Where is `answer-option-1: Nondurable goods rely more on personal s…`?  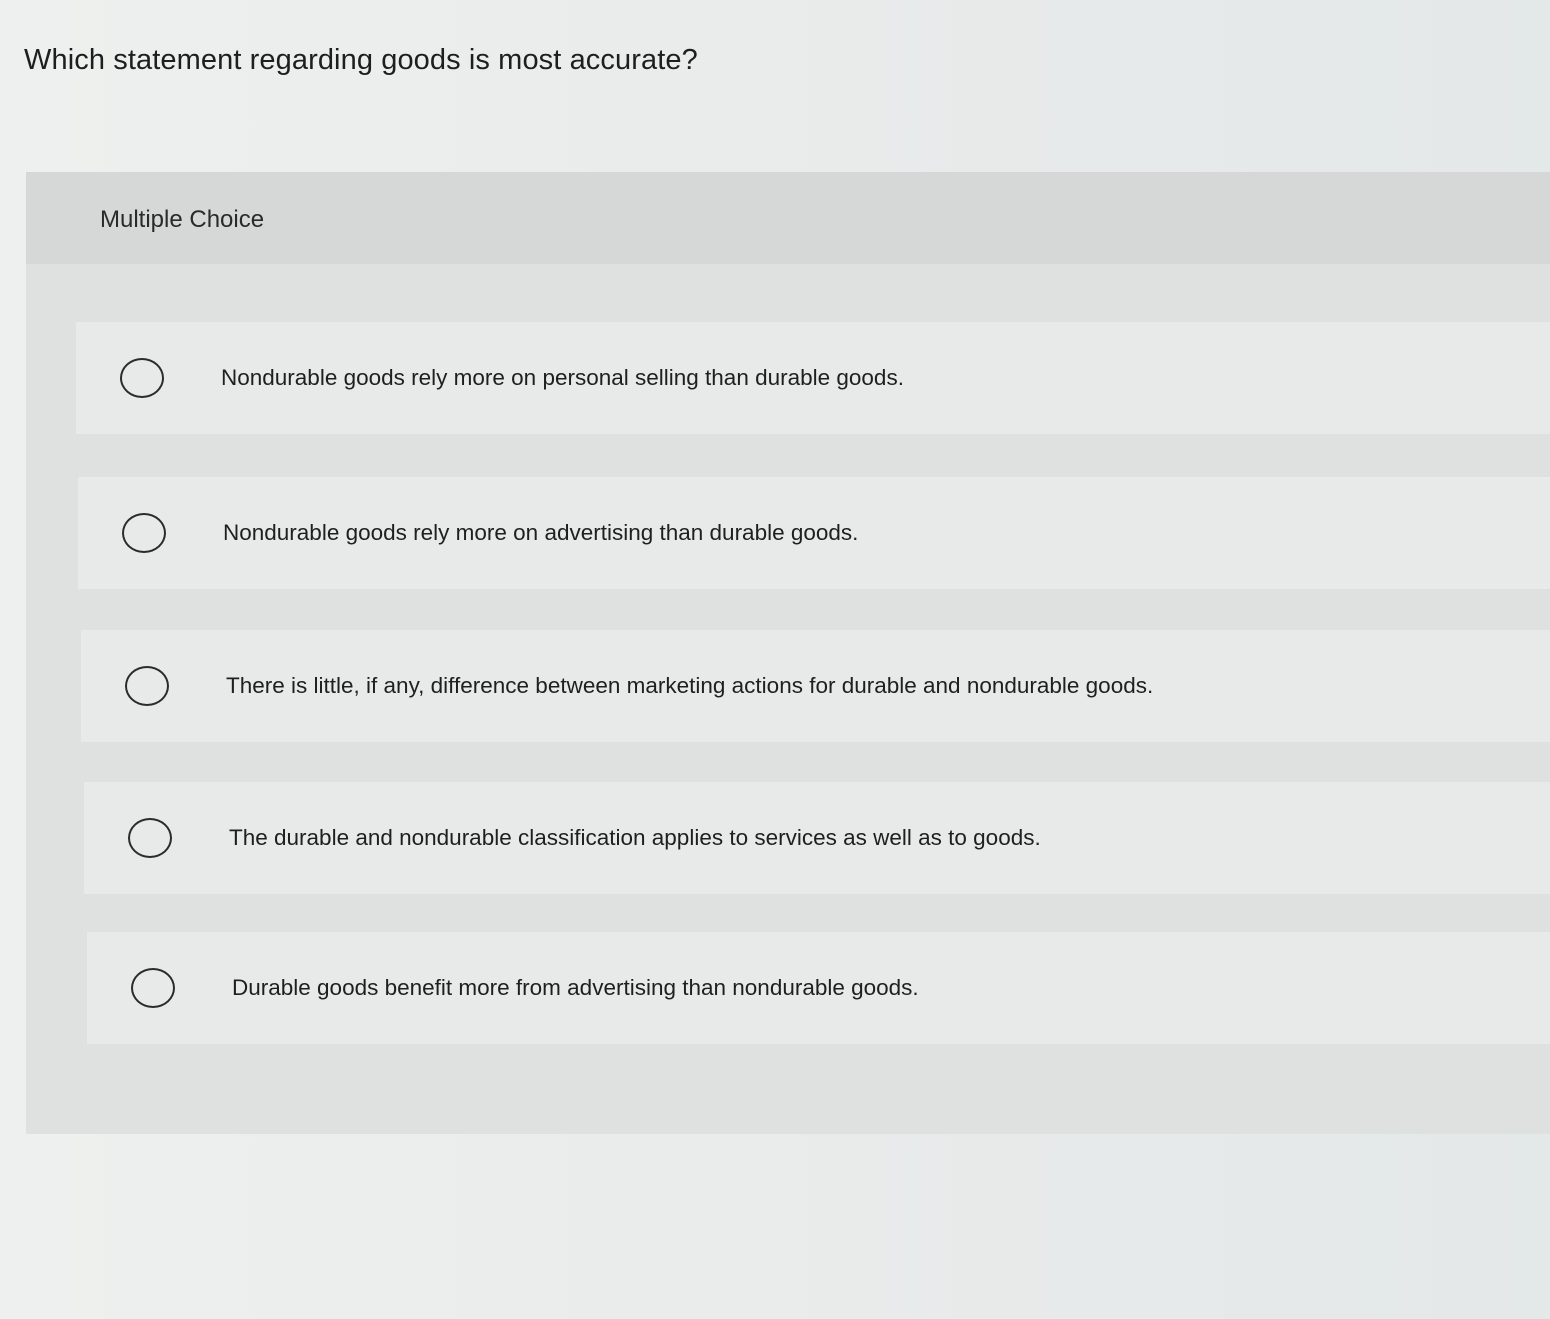
answer-option-1: Nondurable goods rely more on personal s… is located at coordinates (813, 378).